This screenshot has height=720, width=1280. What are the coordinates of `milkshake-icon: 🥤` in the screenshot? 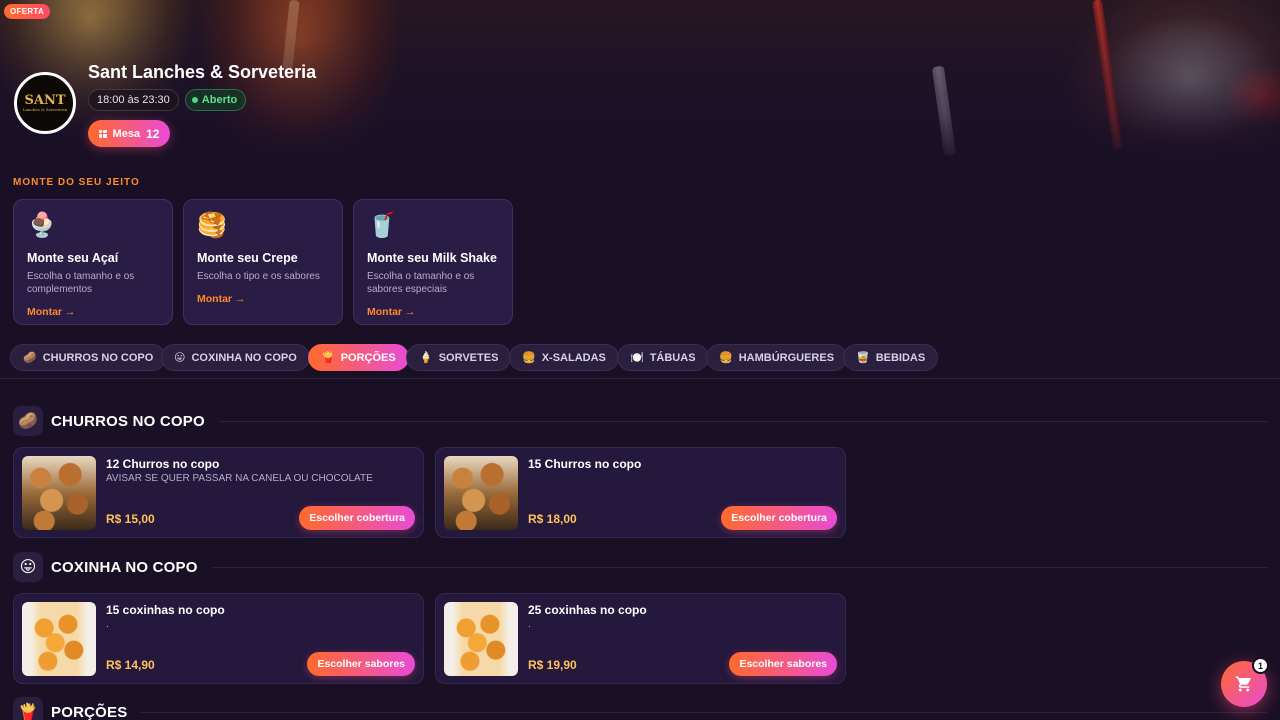 It's located at (382, 225).